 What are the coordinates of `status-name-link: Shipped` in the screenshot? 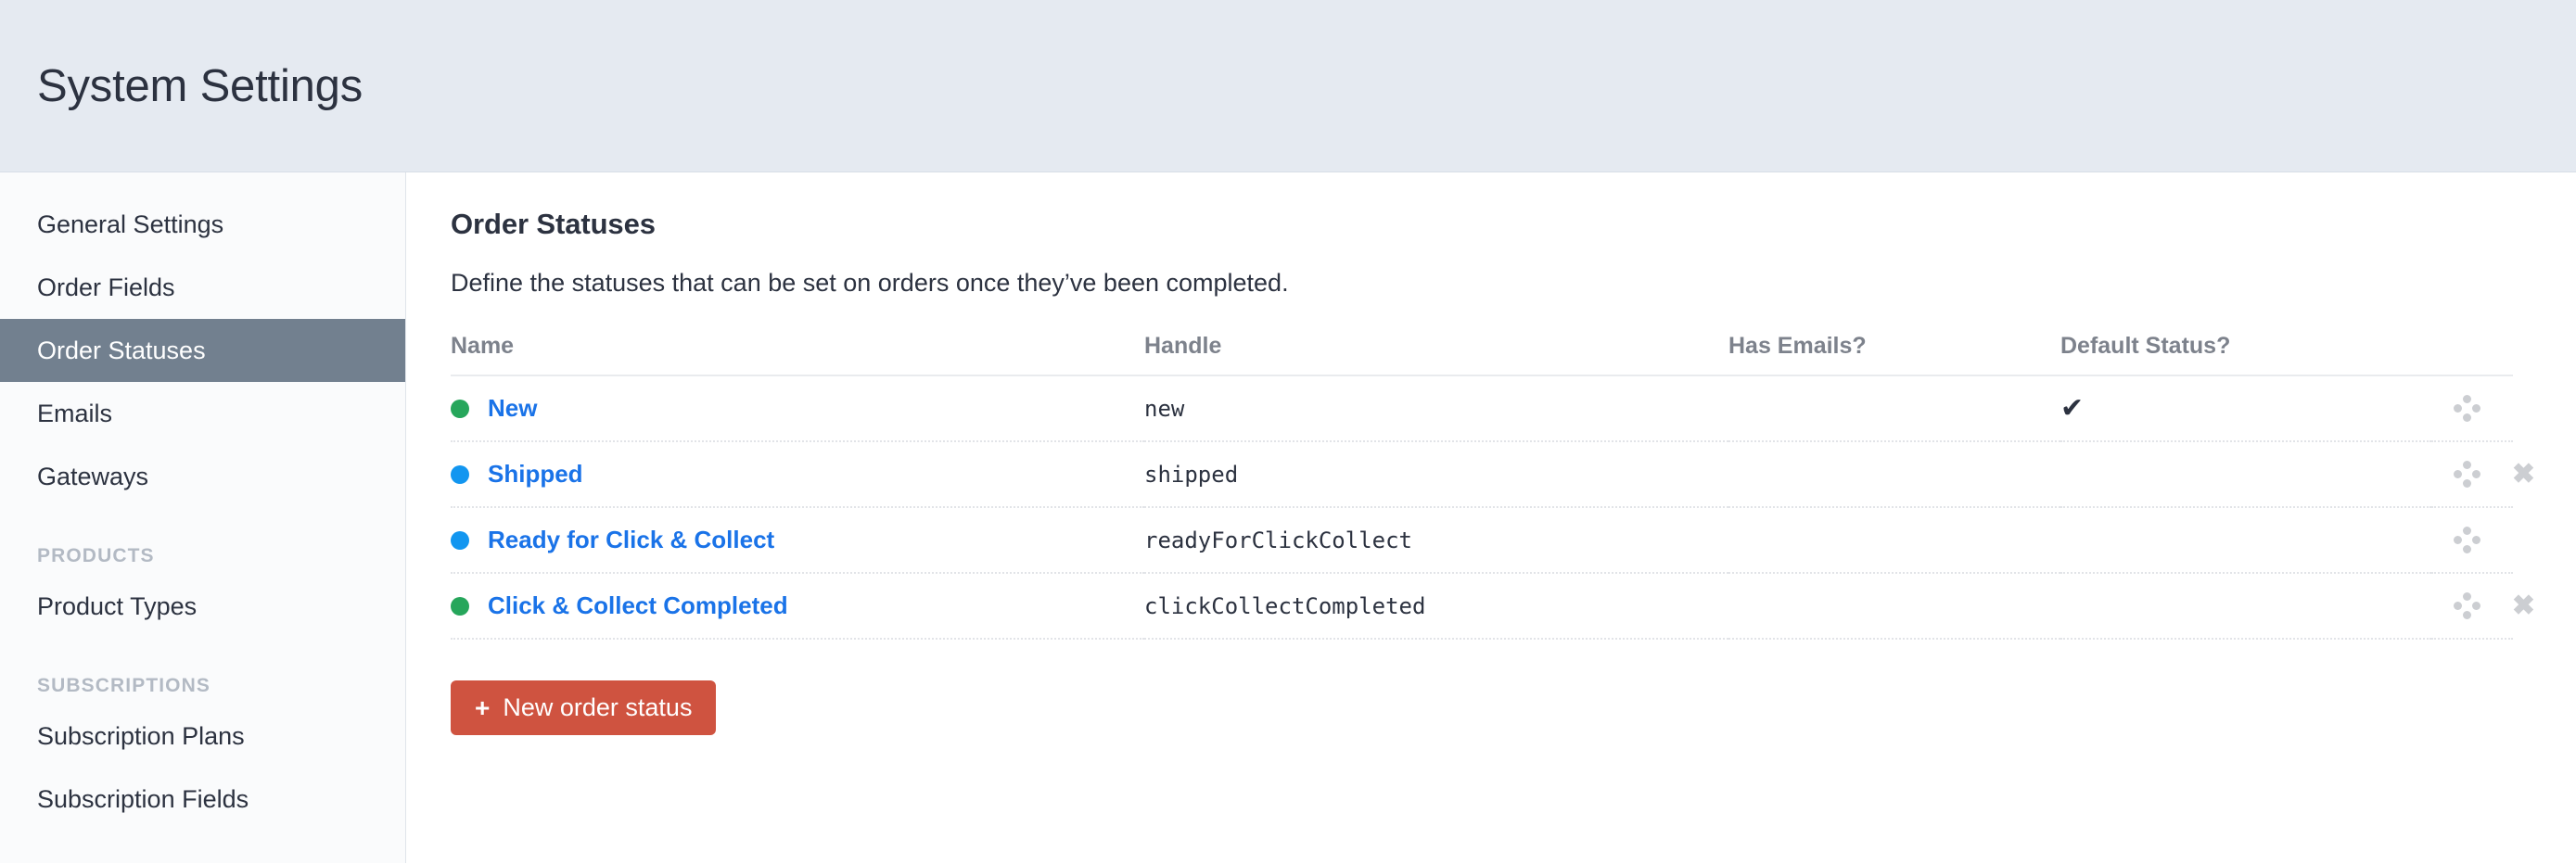 It's located at (535, 474).